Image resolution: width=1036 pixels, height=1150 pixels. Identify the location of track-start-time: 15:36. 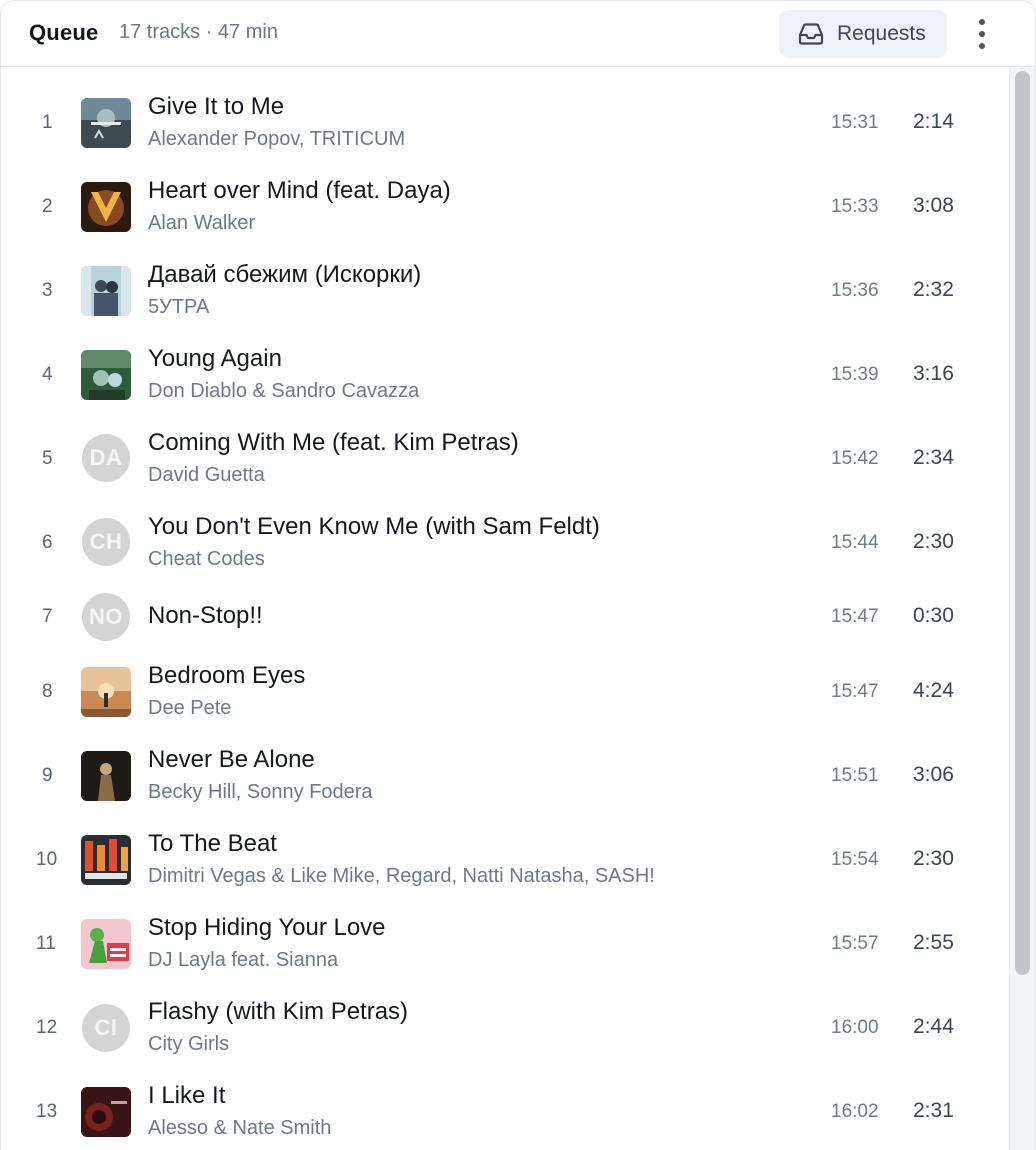
(855, 290).